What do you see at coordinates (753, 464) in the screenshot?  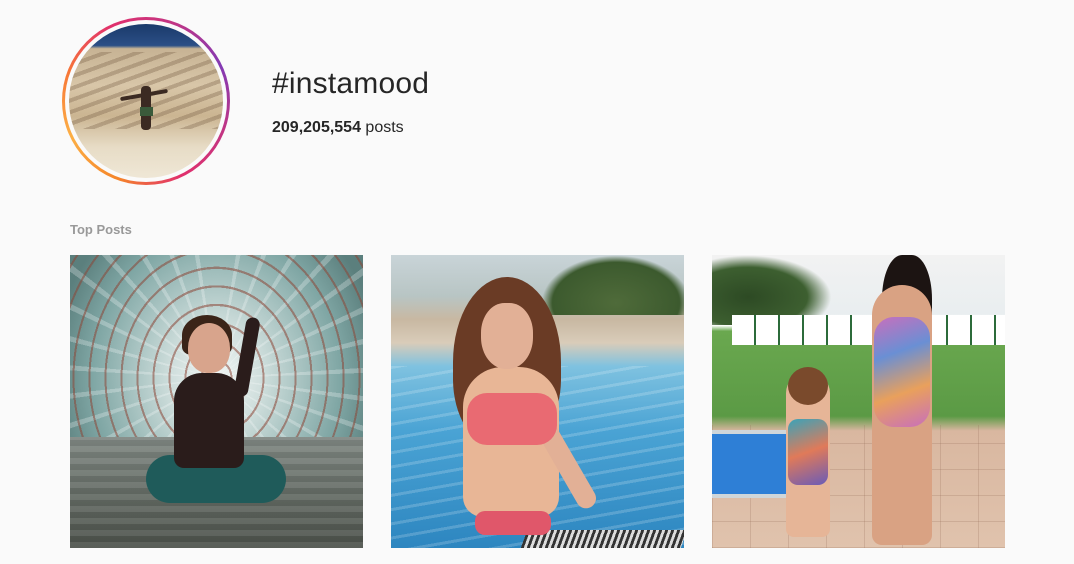 I see `post-3-pool` at bounding box center [753, 464].